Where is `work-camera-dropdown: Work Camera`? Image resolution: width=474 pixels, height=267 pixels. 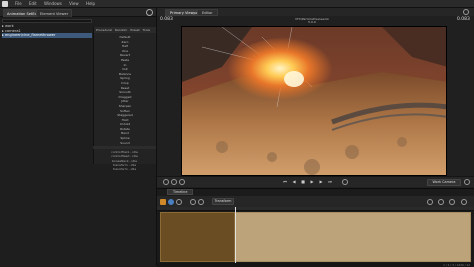 work-camera-dropdown: Work Camera is located at coordinates (444, 182).